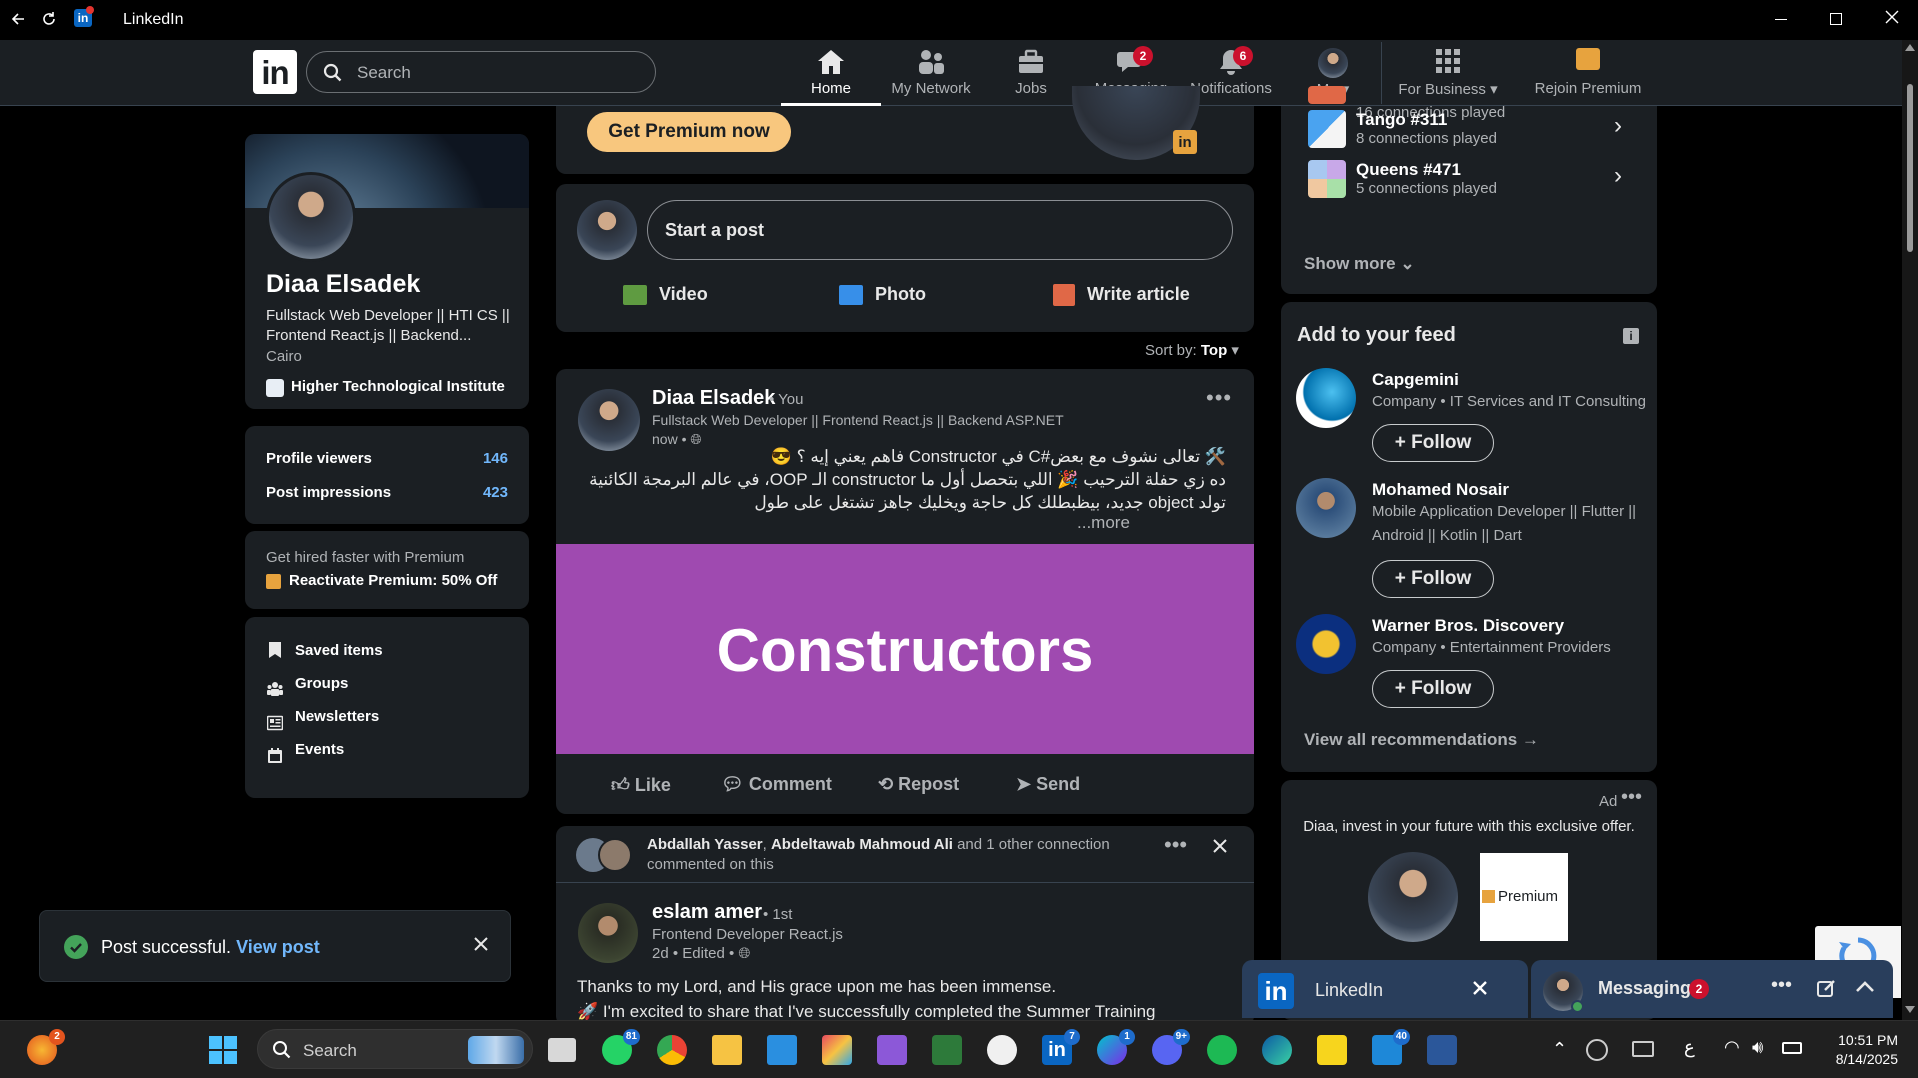  Describe the element at coordinates (337, 716) in the screenshot. I see `newsletters-link: Newsletters` at that location.